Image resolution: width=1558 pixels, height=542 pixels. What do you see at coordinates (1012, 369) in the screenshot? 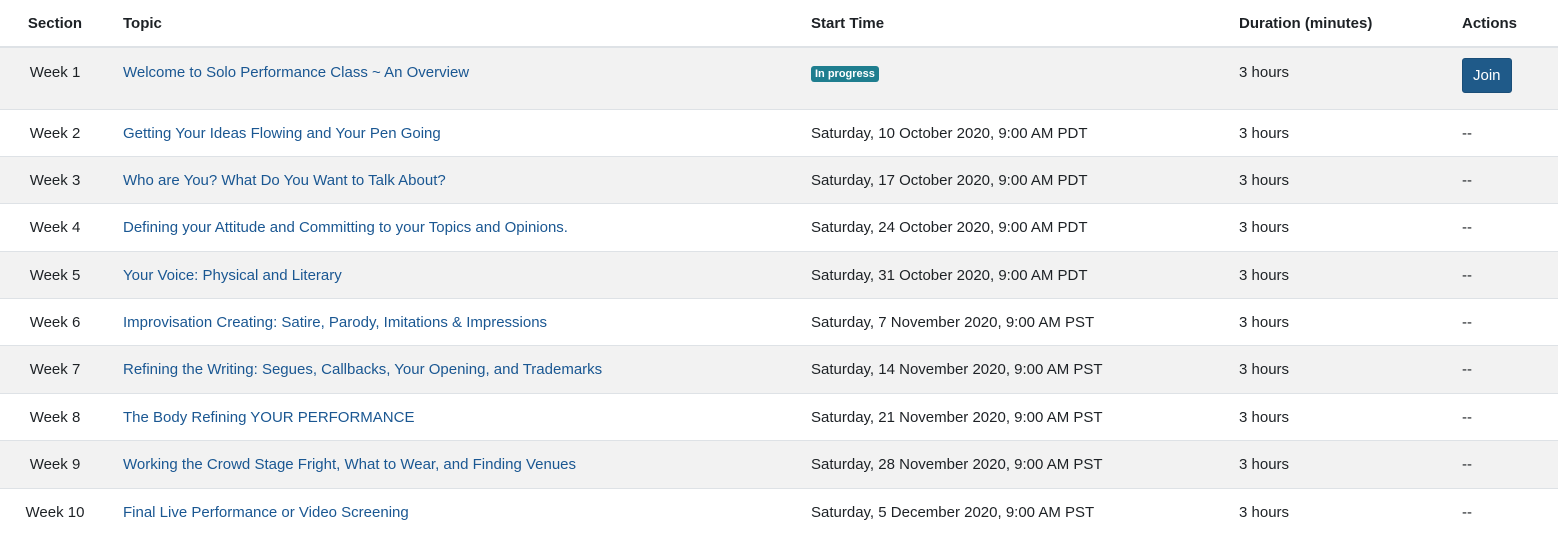
I see `start-time-cell: Saturday, 14 November 2020, 9:00 AM PST` at bounding box center [1012, 369].